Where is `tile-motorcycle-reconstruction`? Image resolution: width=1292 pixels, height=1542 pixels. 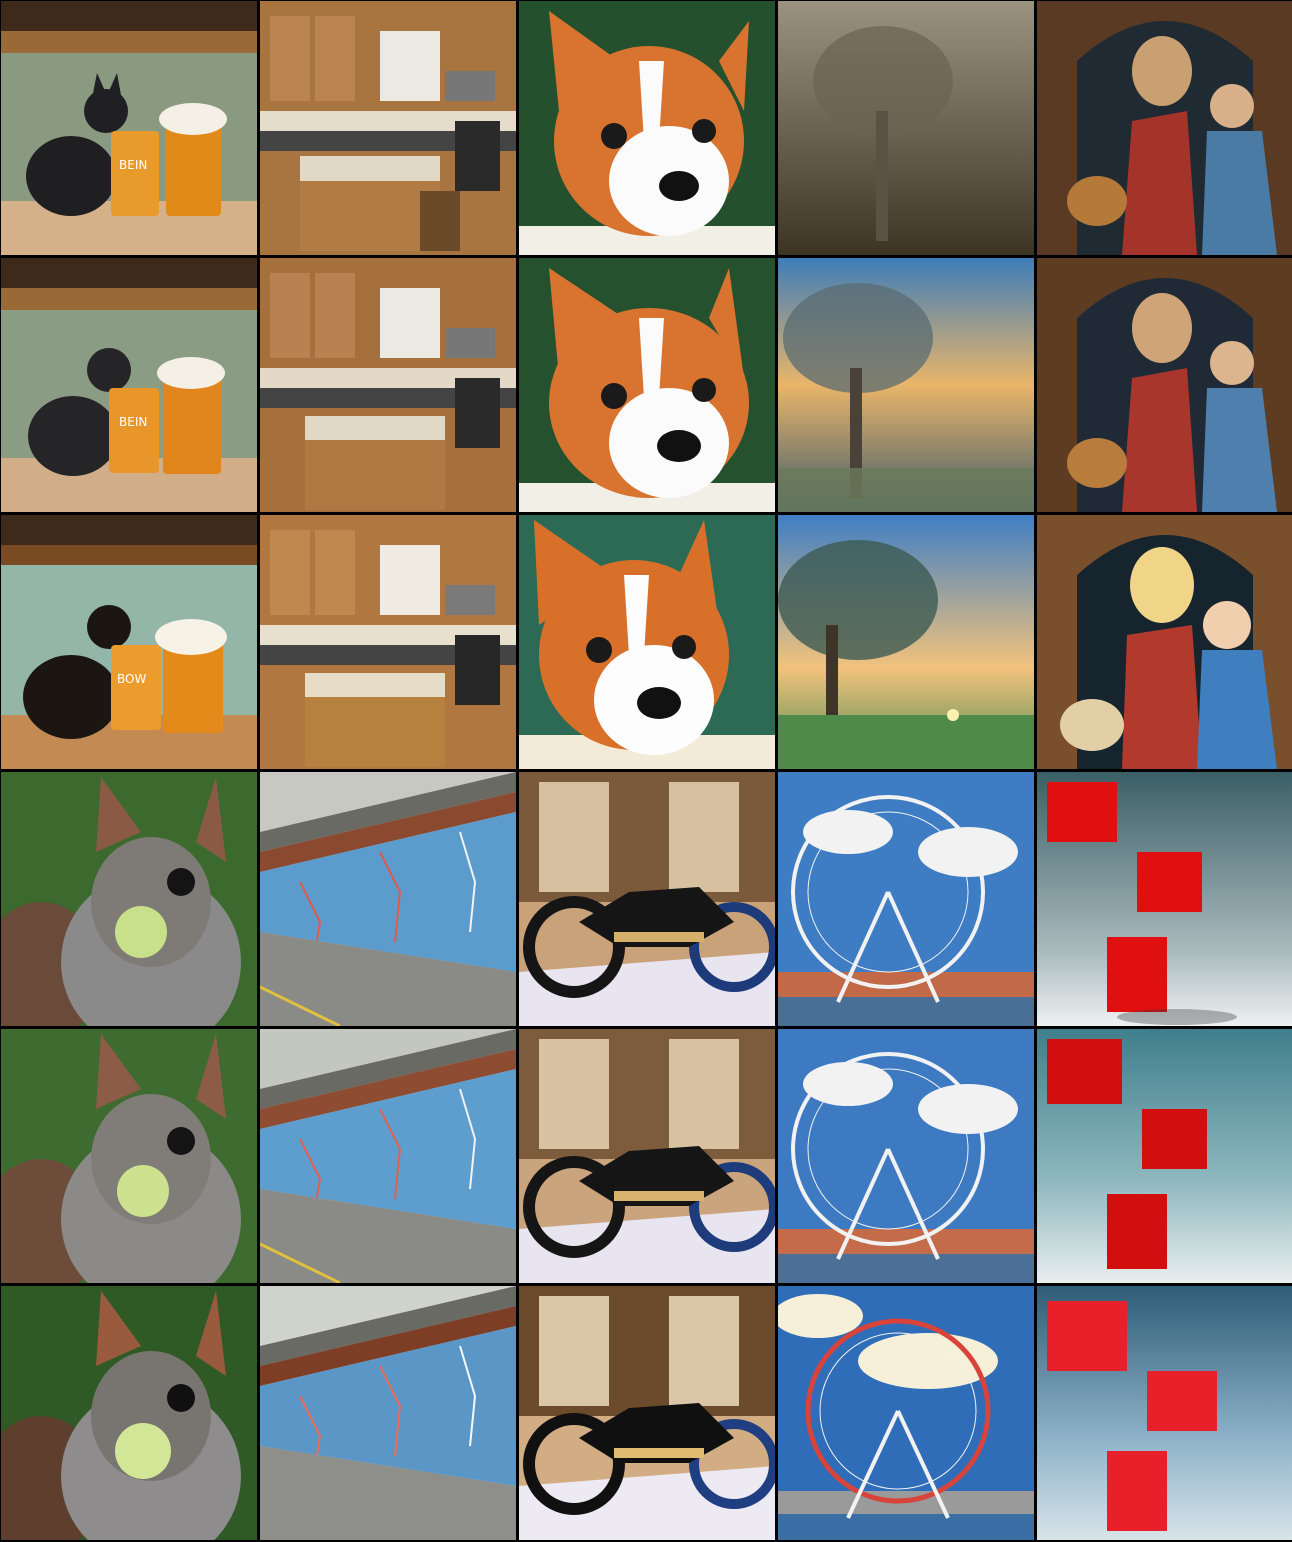
tile-motorcycle-reconstruction is located at coordinates (647, 1156).